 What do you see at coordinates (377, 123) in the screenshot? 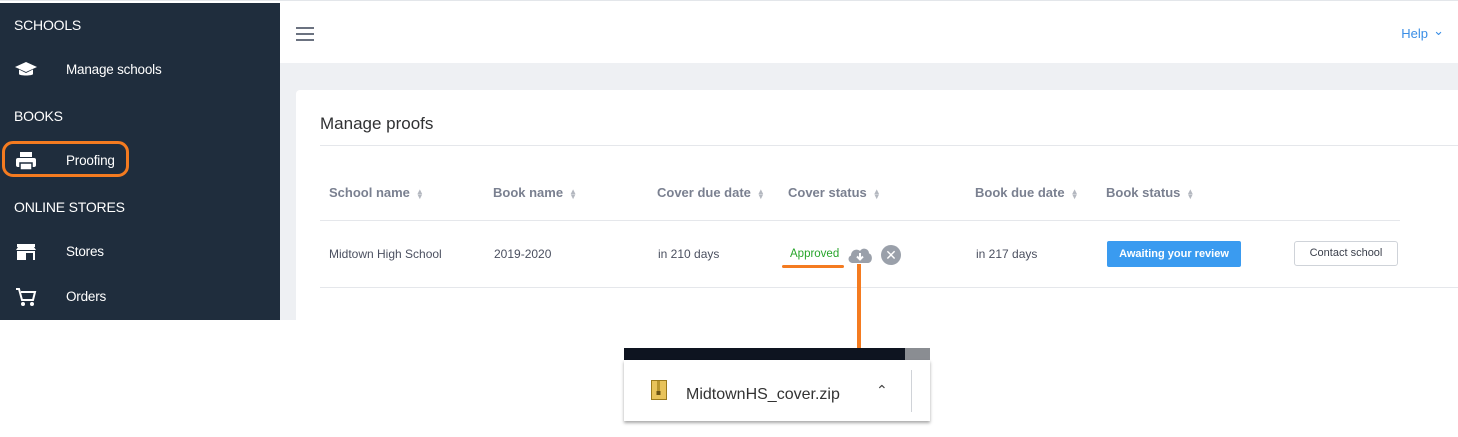
I see `page-title: Manage proofs` at bounding box center [377, 123].